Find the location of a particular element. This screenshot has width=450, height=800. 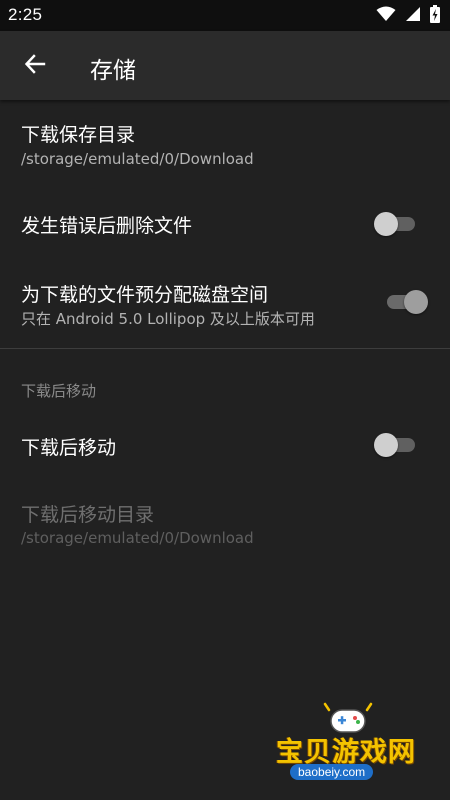

delete-on-error-toggle is located at coordinates (396, 224).